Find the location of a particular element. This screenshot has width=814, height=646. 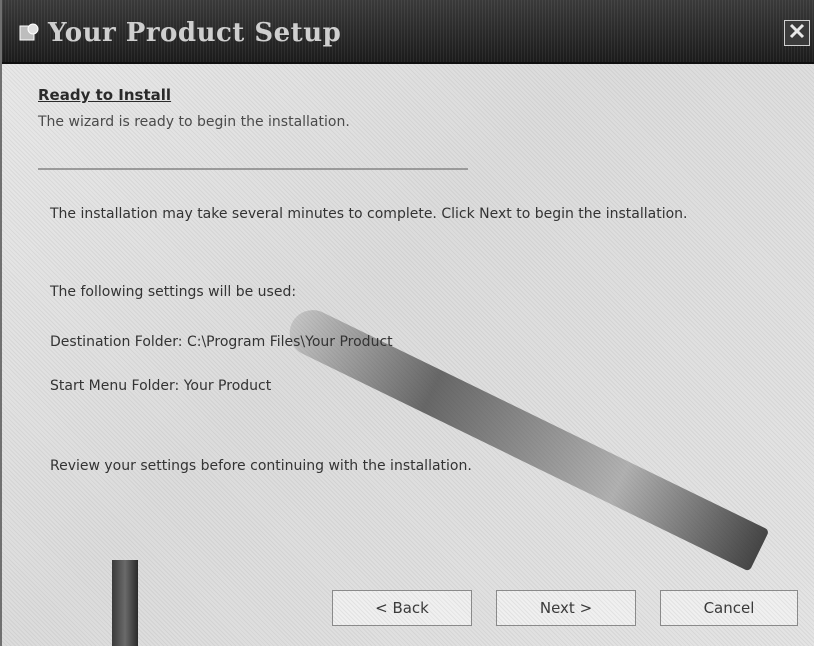

separator is located at coordinates (253, 169).